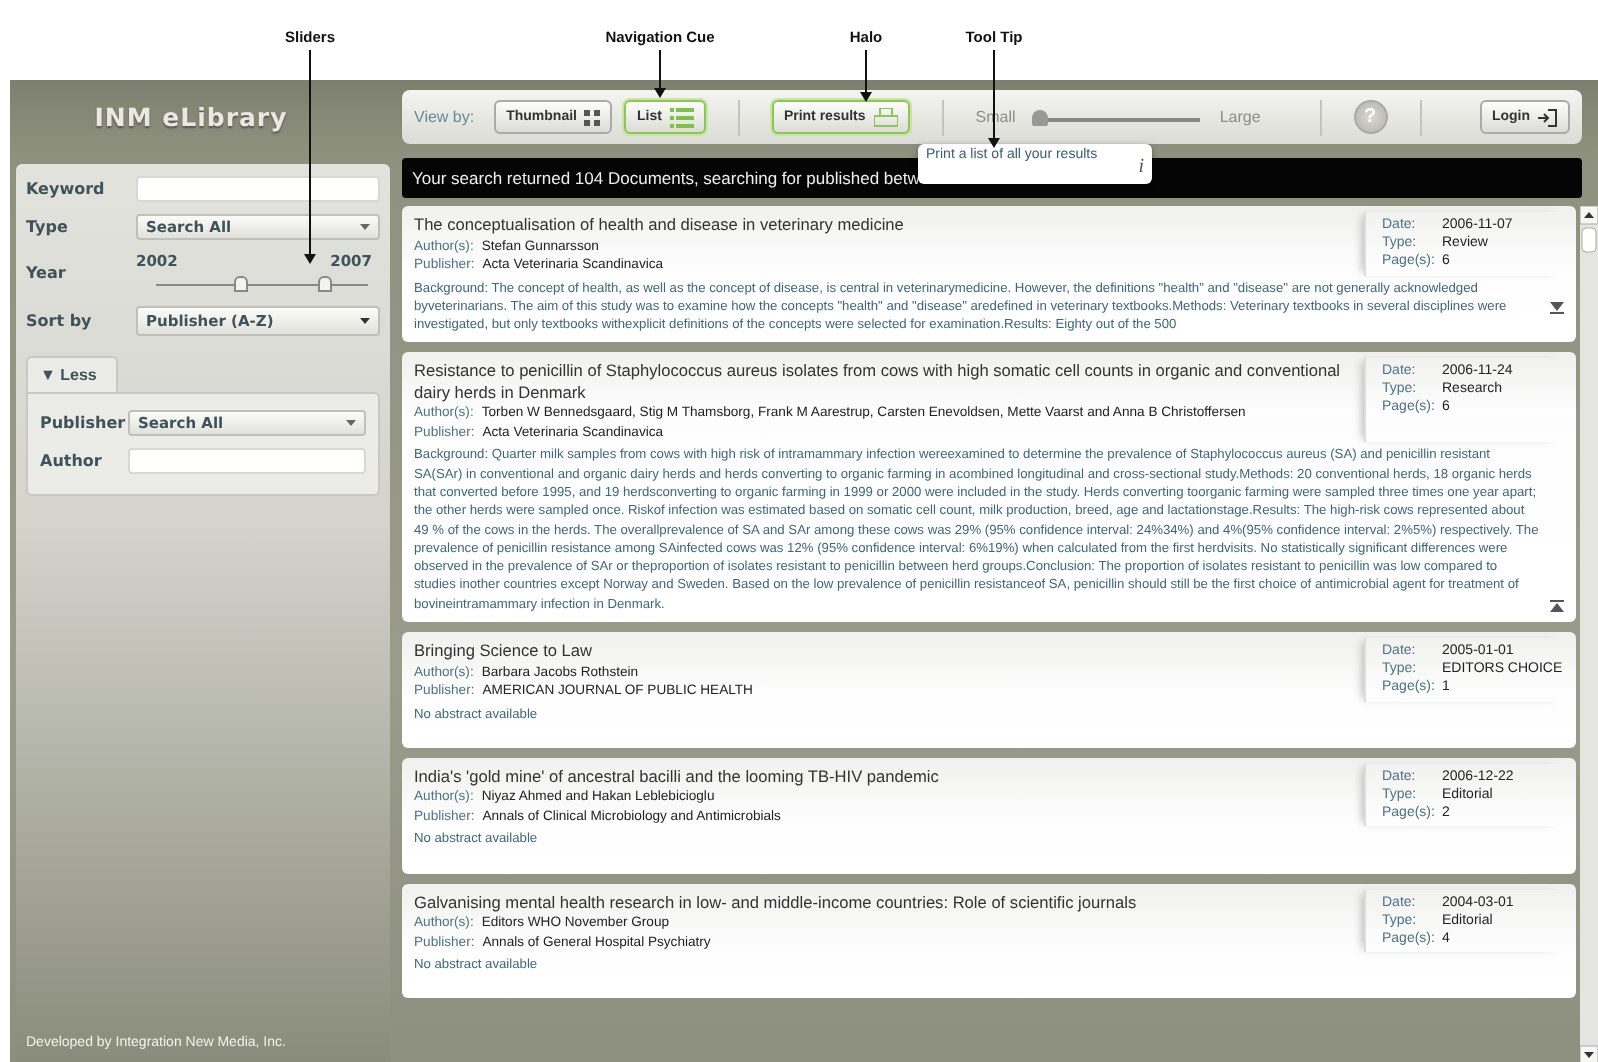  I want to click on result-title: Bringing Science to Law, so click(883, 651).